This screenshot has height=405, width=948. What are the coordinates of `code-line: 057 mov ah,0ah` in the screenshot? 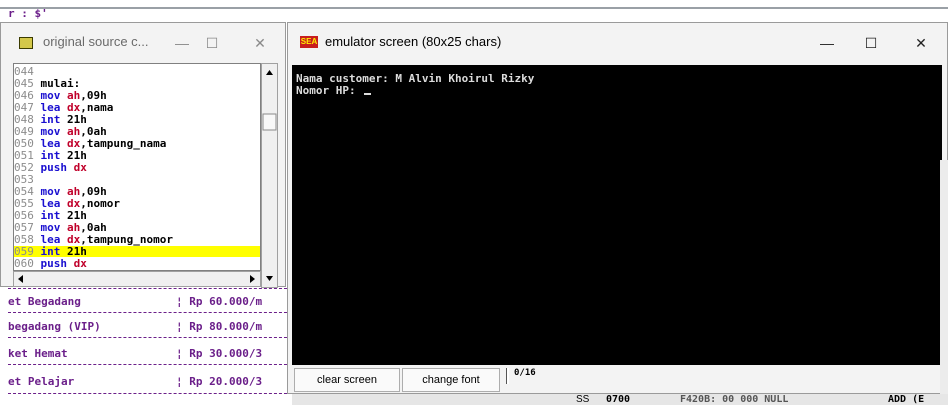 It's located at (137, 227).